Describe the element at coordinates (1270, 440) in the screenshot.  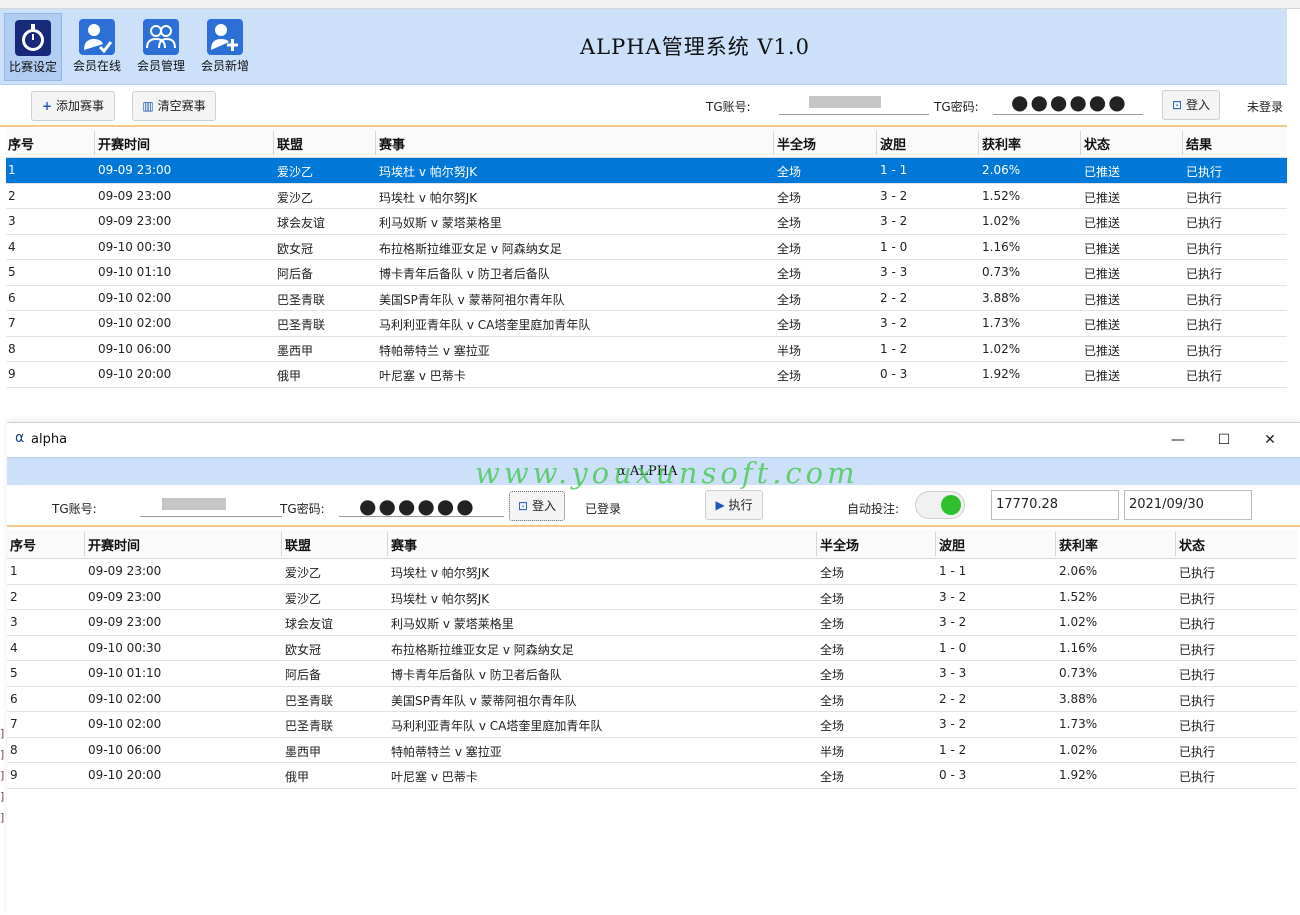
I see `close-button: ✕` at that location.